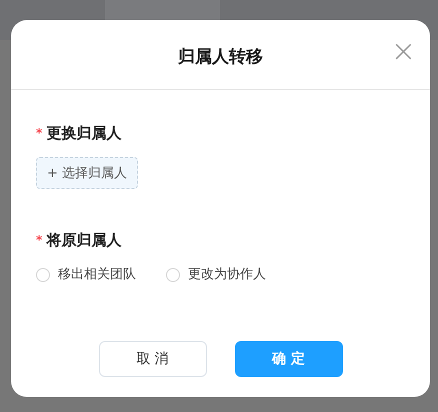  I want to click on select-owner-button: + 选择归属人, so click(87, 172).